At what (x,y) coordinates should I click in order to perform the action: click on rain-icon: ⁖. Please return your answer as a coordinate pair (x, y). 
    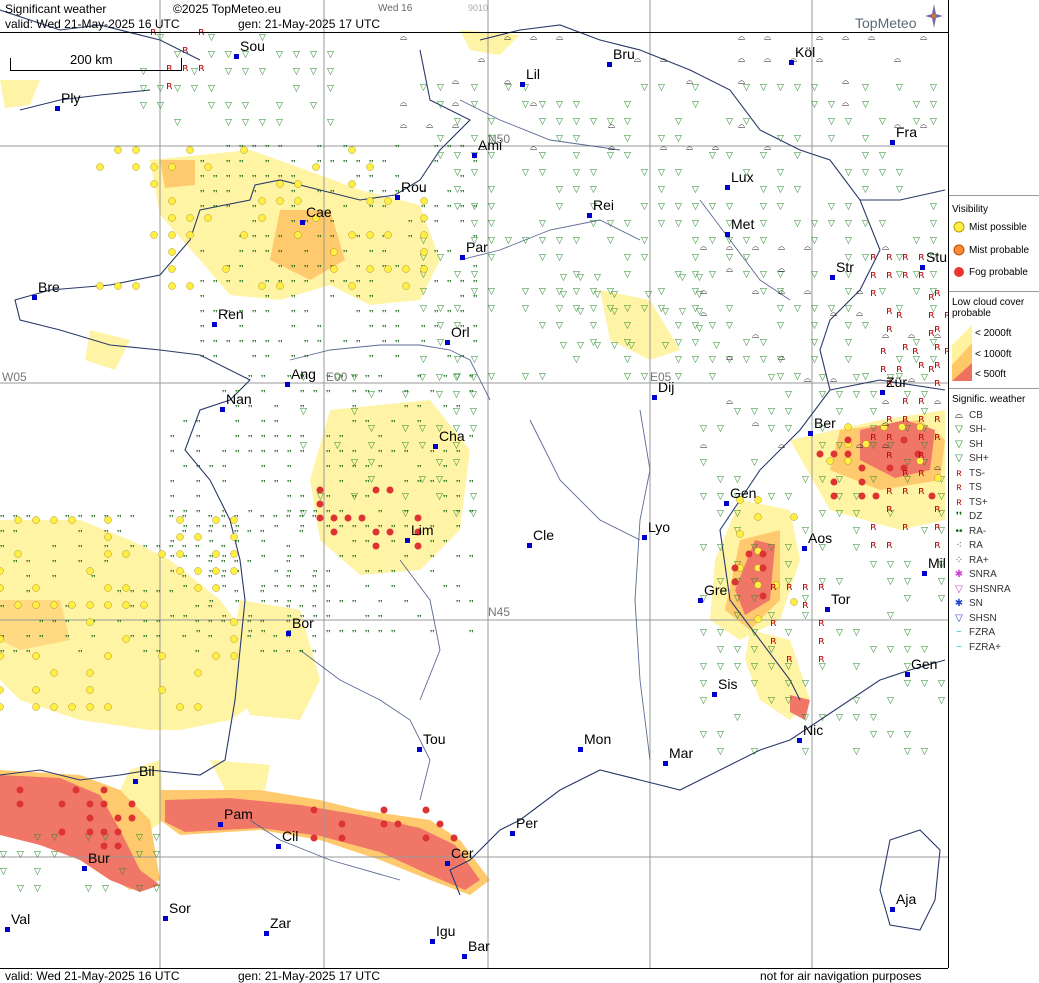
    Looking at the image, I should click on (959, 545).